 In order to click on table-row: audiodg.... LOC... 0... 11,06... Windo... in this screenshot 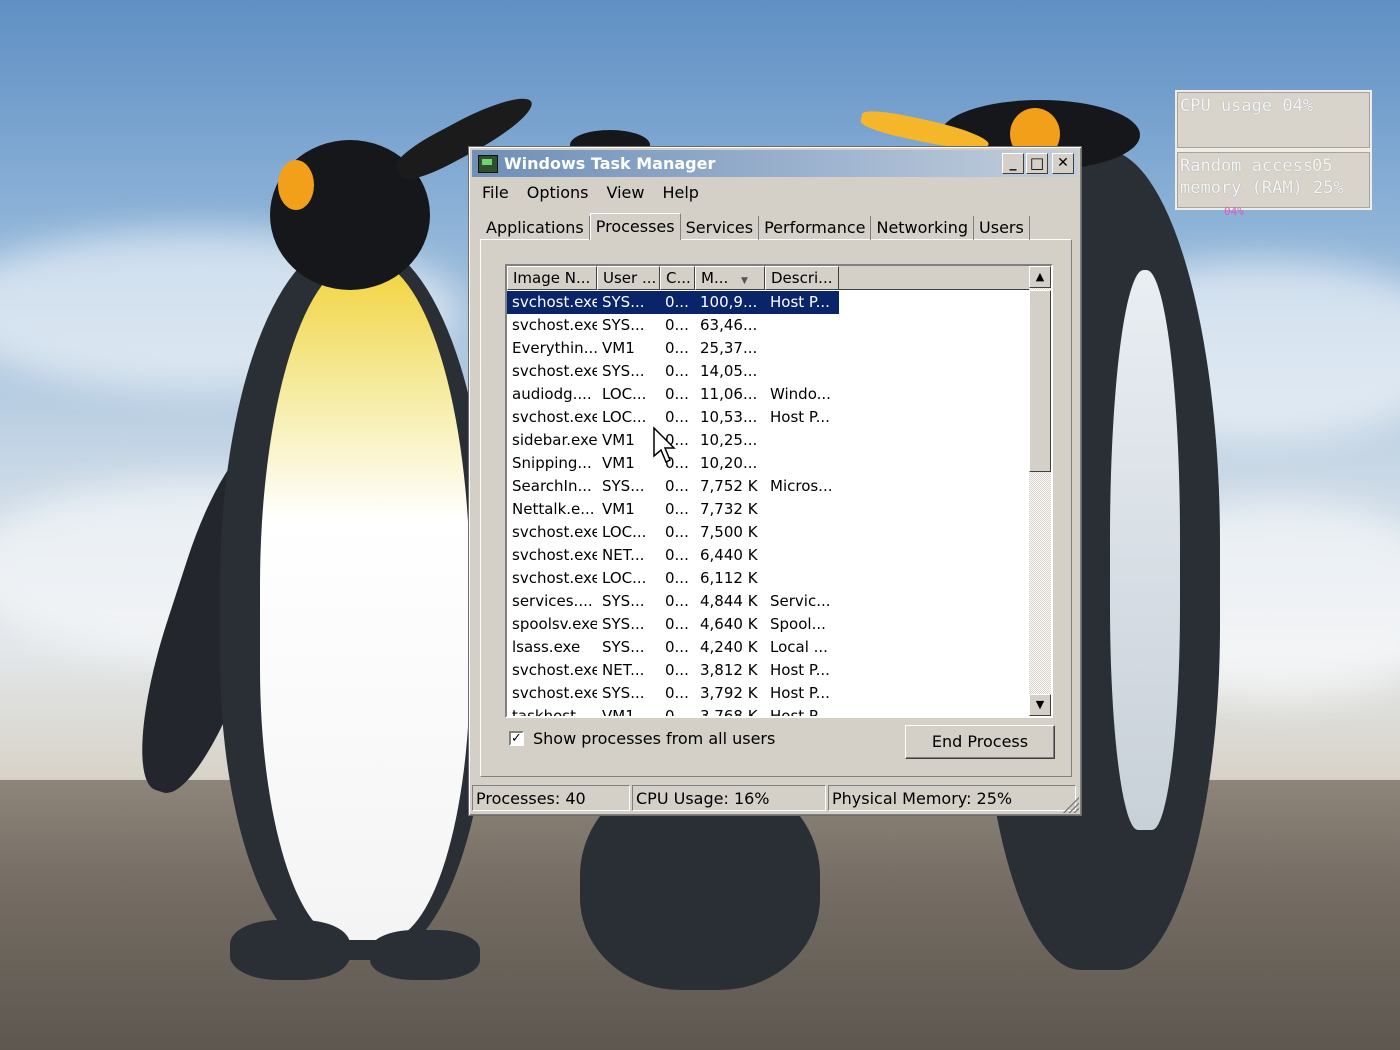, I will do `click(768, 394)`.